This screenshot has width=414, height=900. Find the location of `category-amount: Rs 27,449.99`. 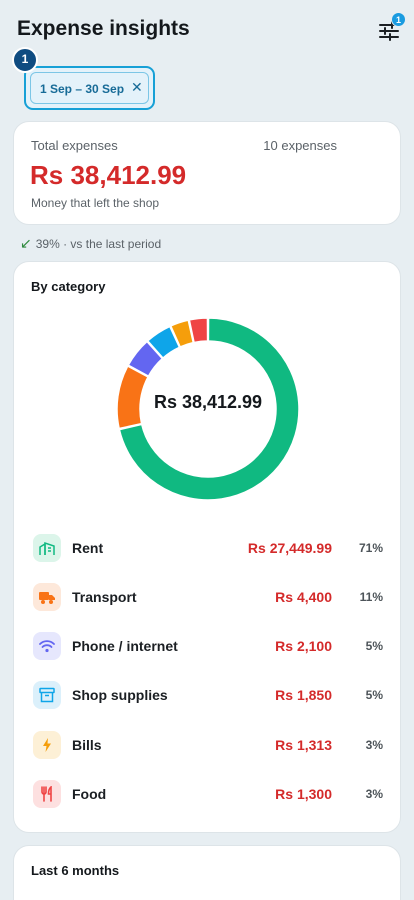

category-amount: Rs 27,449.99 is located at coordinates (289, 548).